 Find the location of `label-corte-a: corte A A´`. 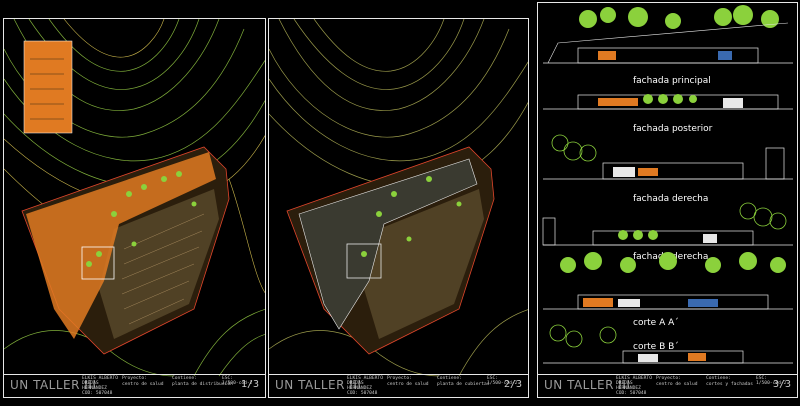

label-corte-a: corte A A´ is located at coordinates (656, 322).